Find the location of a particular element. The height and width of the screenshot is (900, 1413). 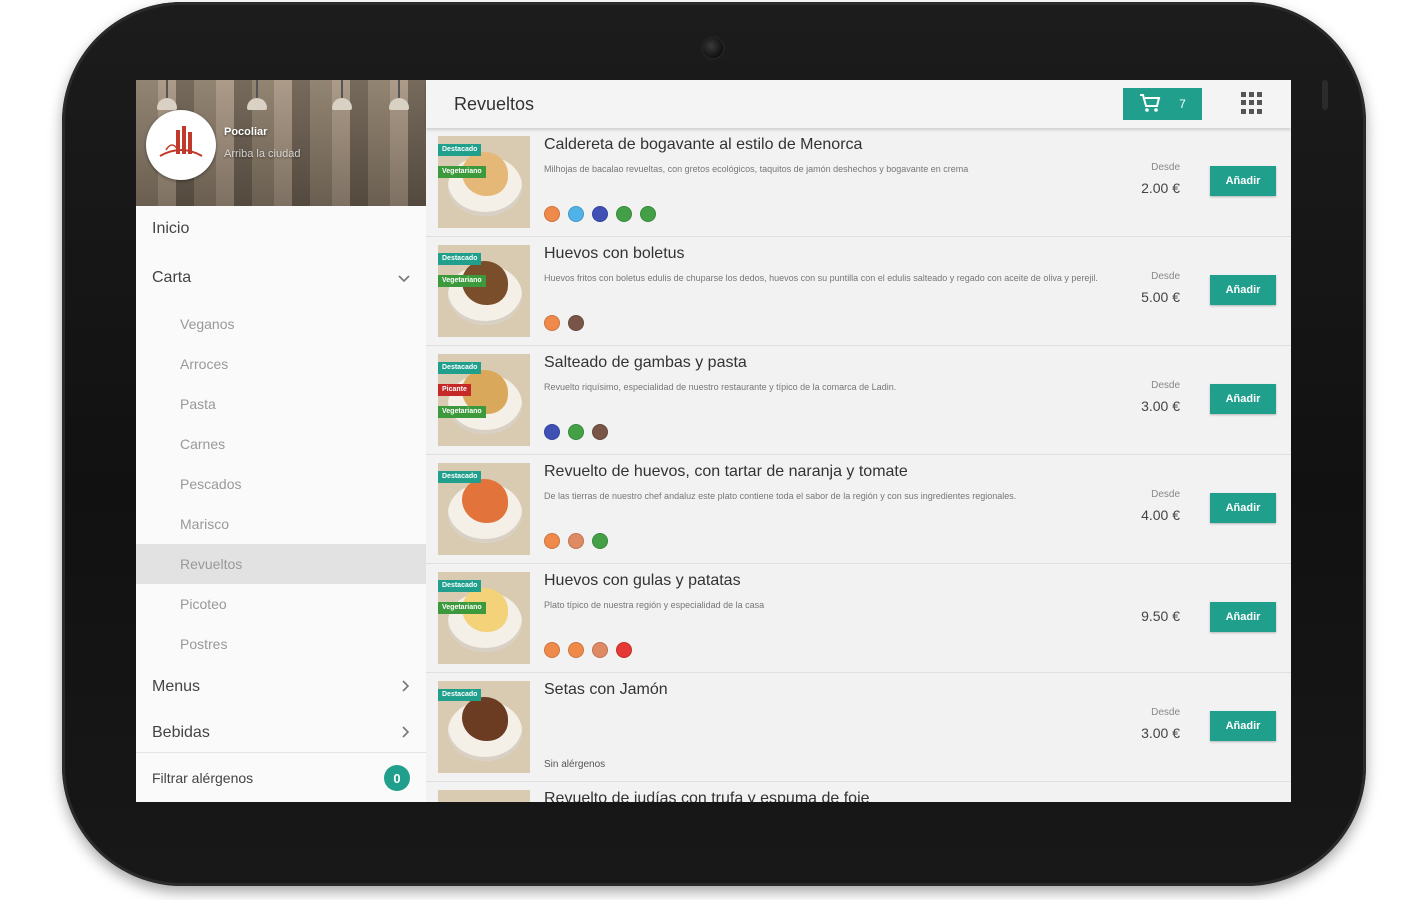

page-title: Revueltos is located at coordinates (494, 104).